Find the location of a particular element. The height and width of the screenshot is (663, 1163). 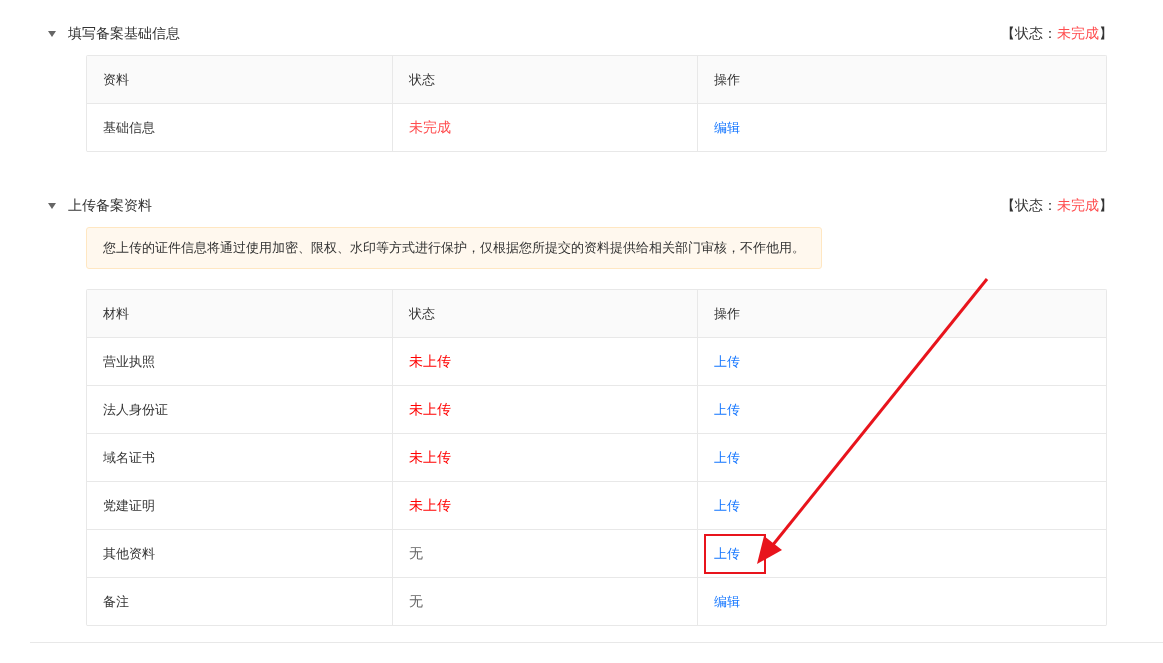

table-cell: 基础信息 is located at coordinates (240, 127).